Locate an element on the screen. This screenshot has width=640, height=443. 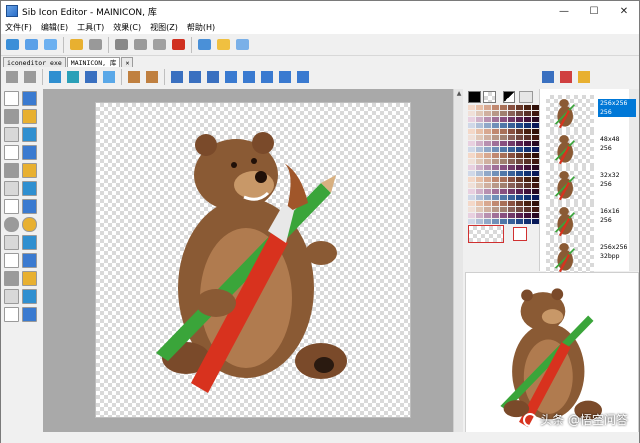
gradient-icon is located at coordinates (29, 314).